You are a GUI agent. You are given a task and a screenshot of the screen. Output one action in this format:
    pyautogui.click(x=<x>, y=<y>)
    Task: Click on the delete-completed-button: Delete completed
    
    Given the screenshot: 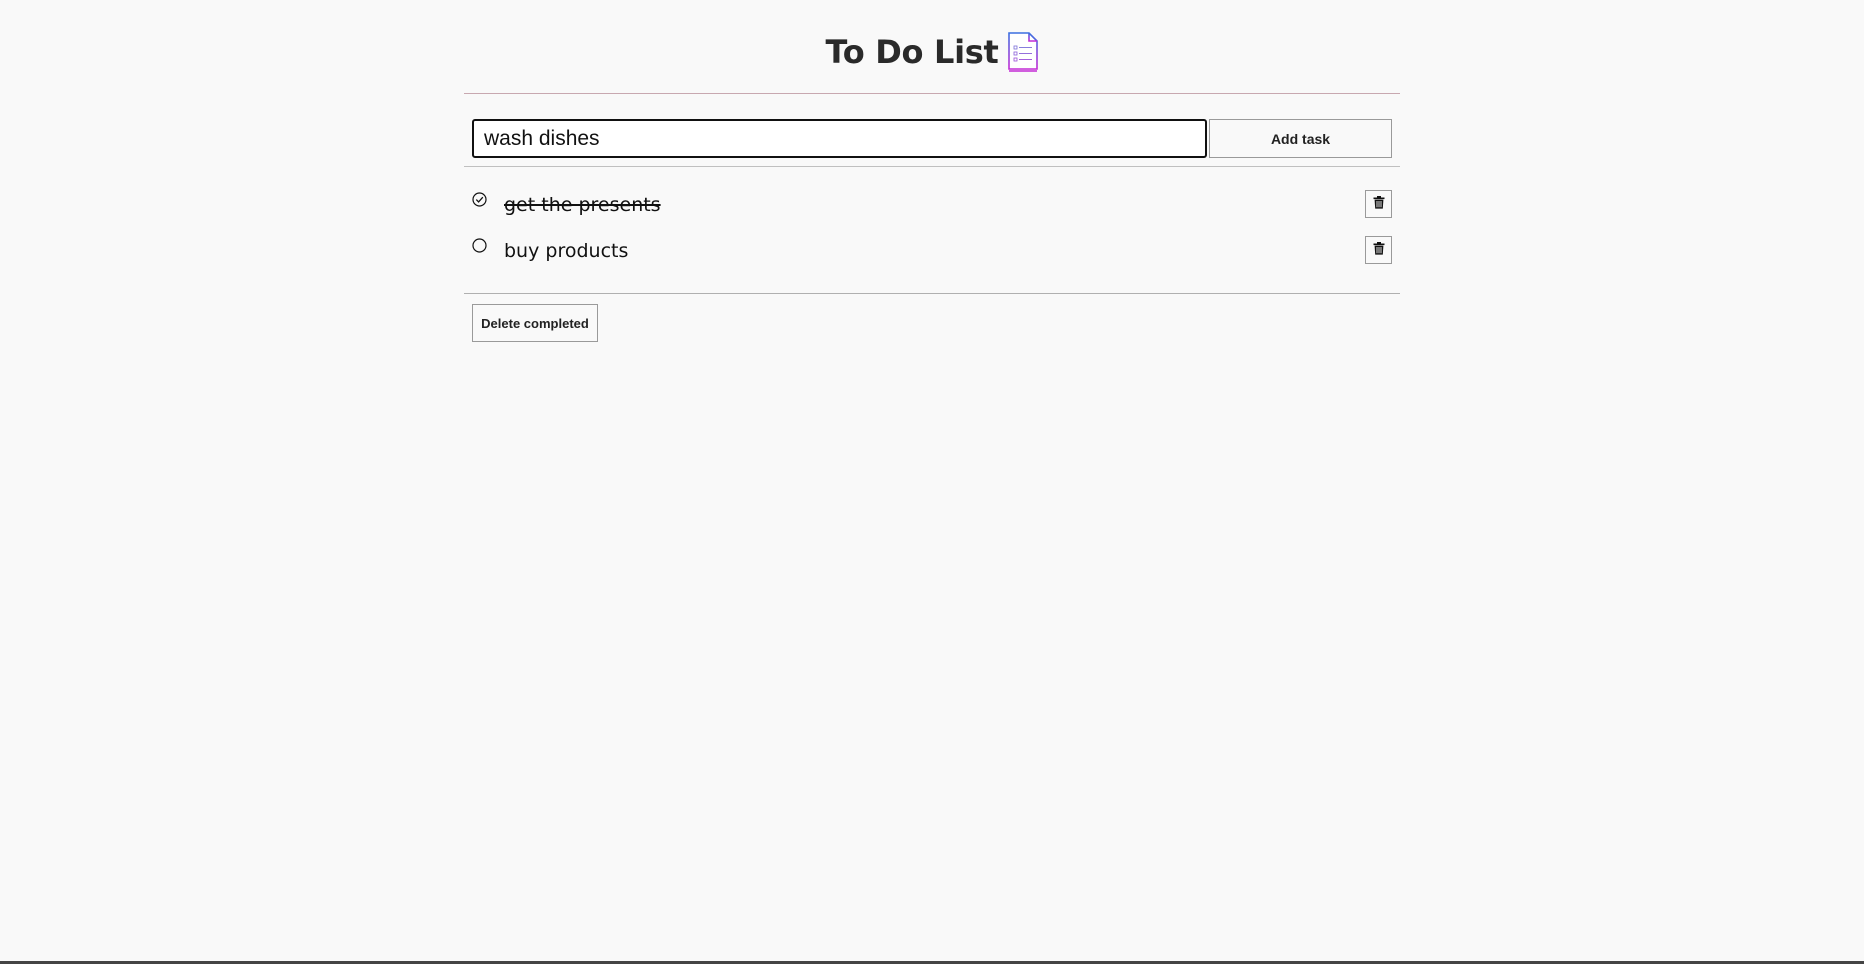 What is the action you would take?
    pyautogui.click(x=535, y=323)
    